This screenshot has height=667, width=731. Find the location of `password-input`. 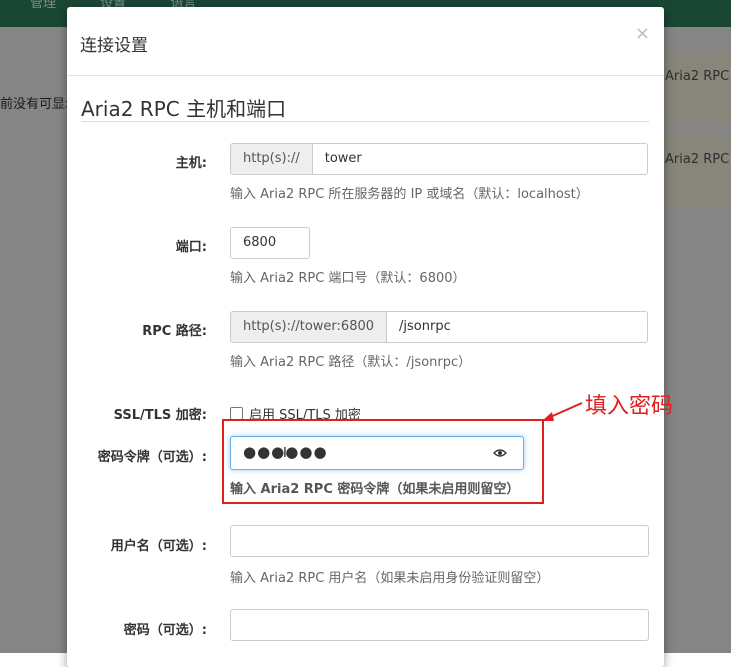

password-input is located at coordinates (439, 625).